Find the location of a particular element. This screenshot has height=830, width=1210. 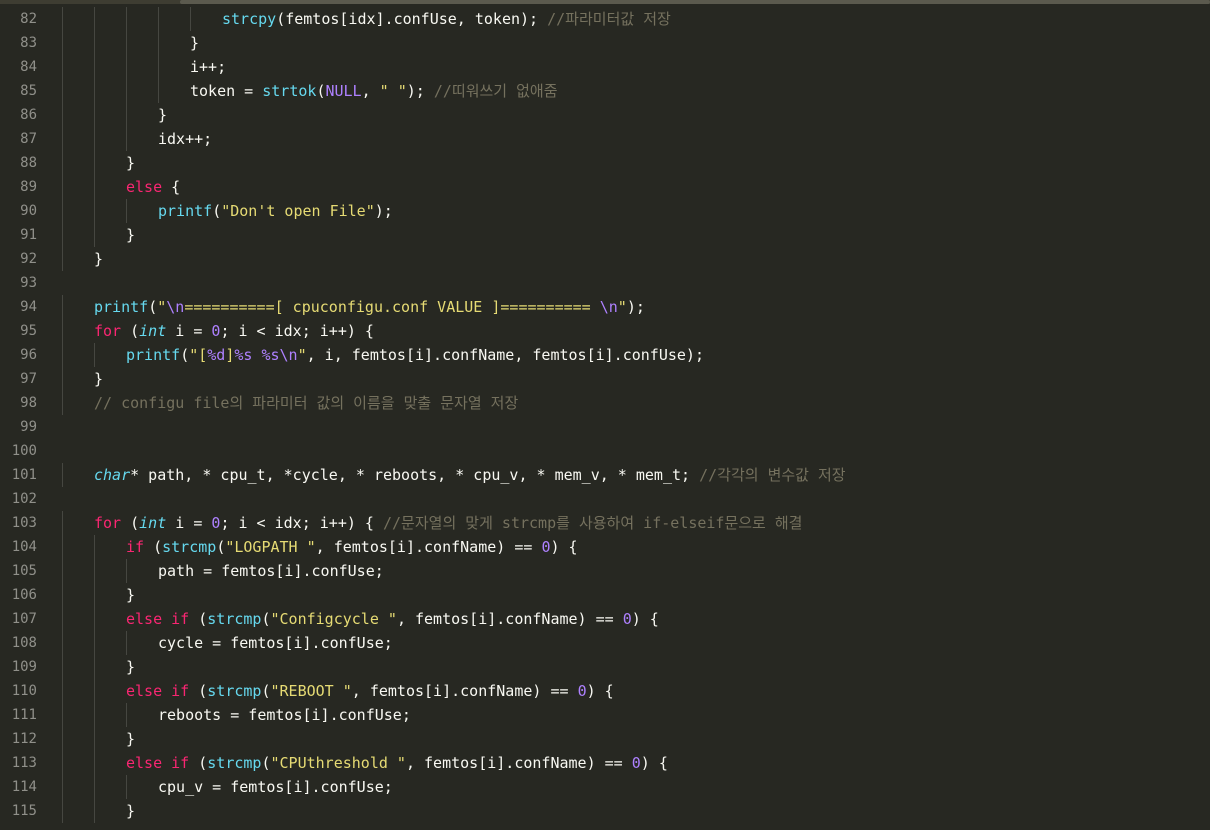

code-token: 0 is located at coordinates (582, 691).